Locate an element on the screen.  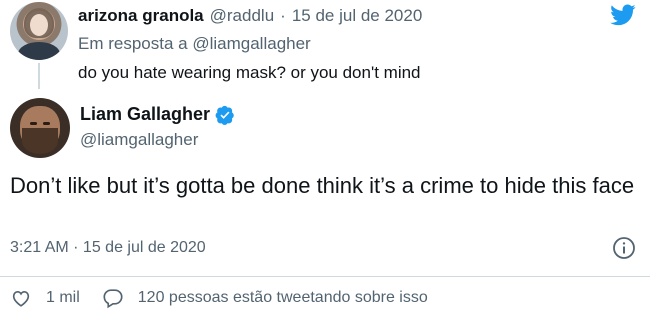
thread-connector-line is located at coordinates (39, 76).